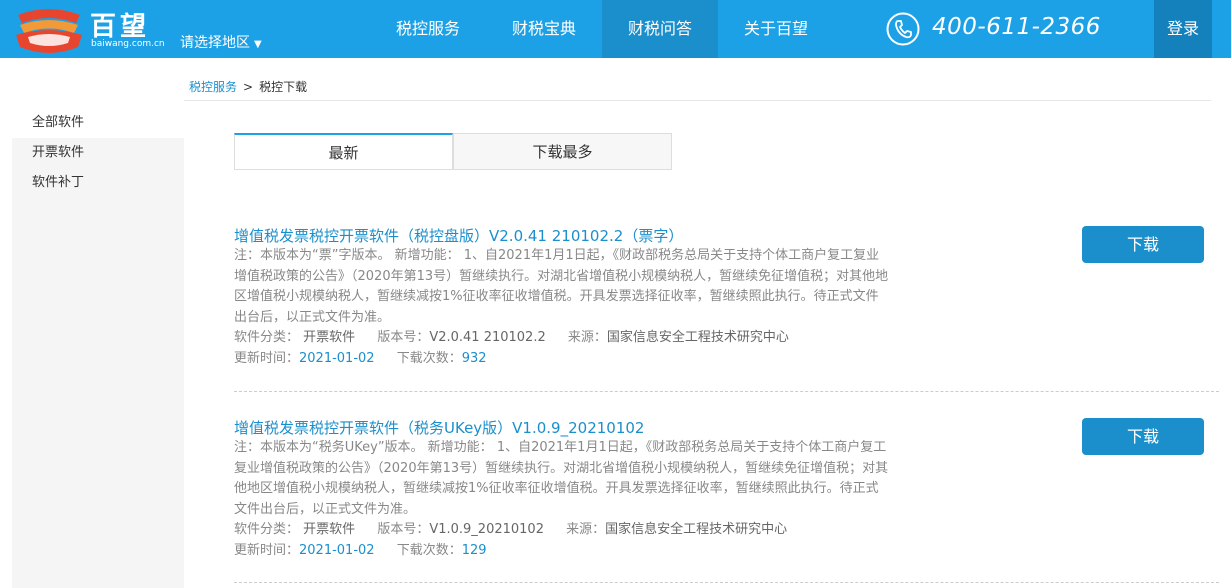 Image resolution: width=1231 pixels, height=588 pixels. I want to click on caret-down-icon: ▼, so click(258, 44).